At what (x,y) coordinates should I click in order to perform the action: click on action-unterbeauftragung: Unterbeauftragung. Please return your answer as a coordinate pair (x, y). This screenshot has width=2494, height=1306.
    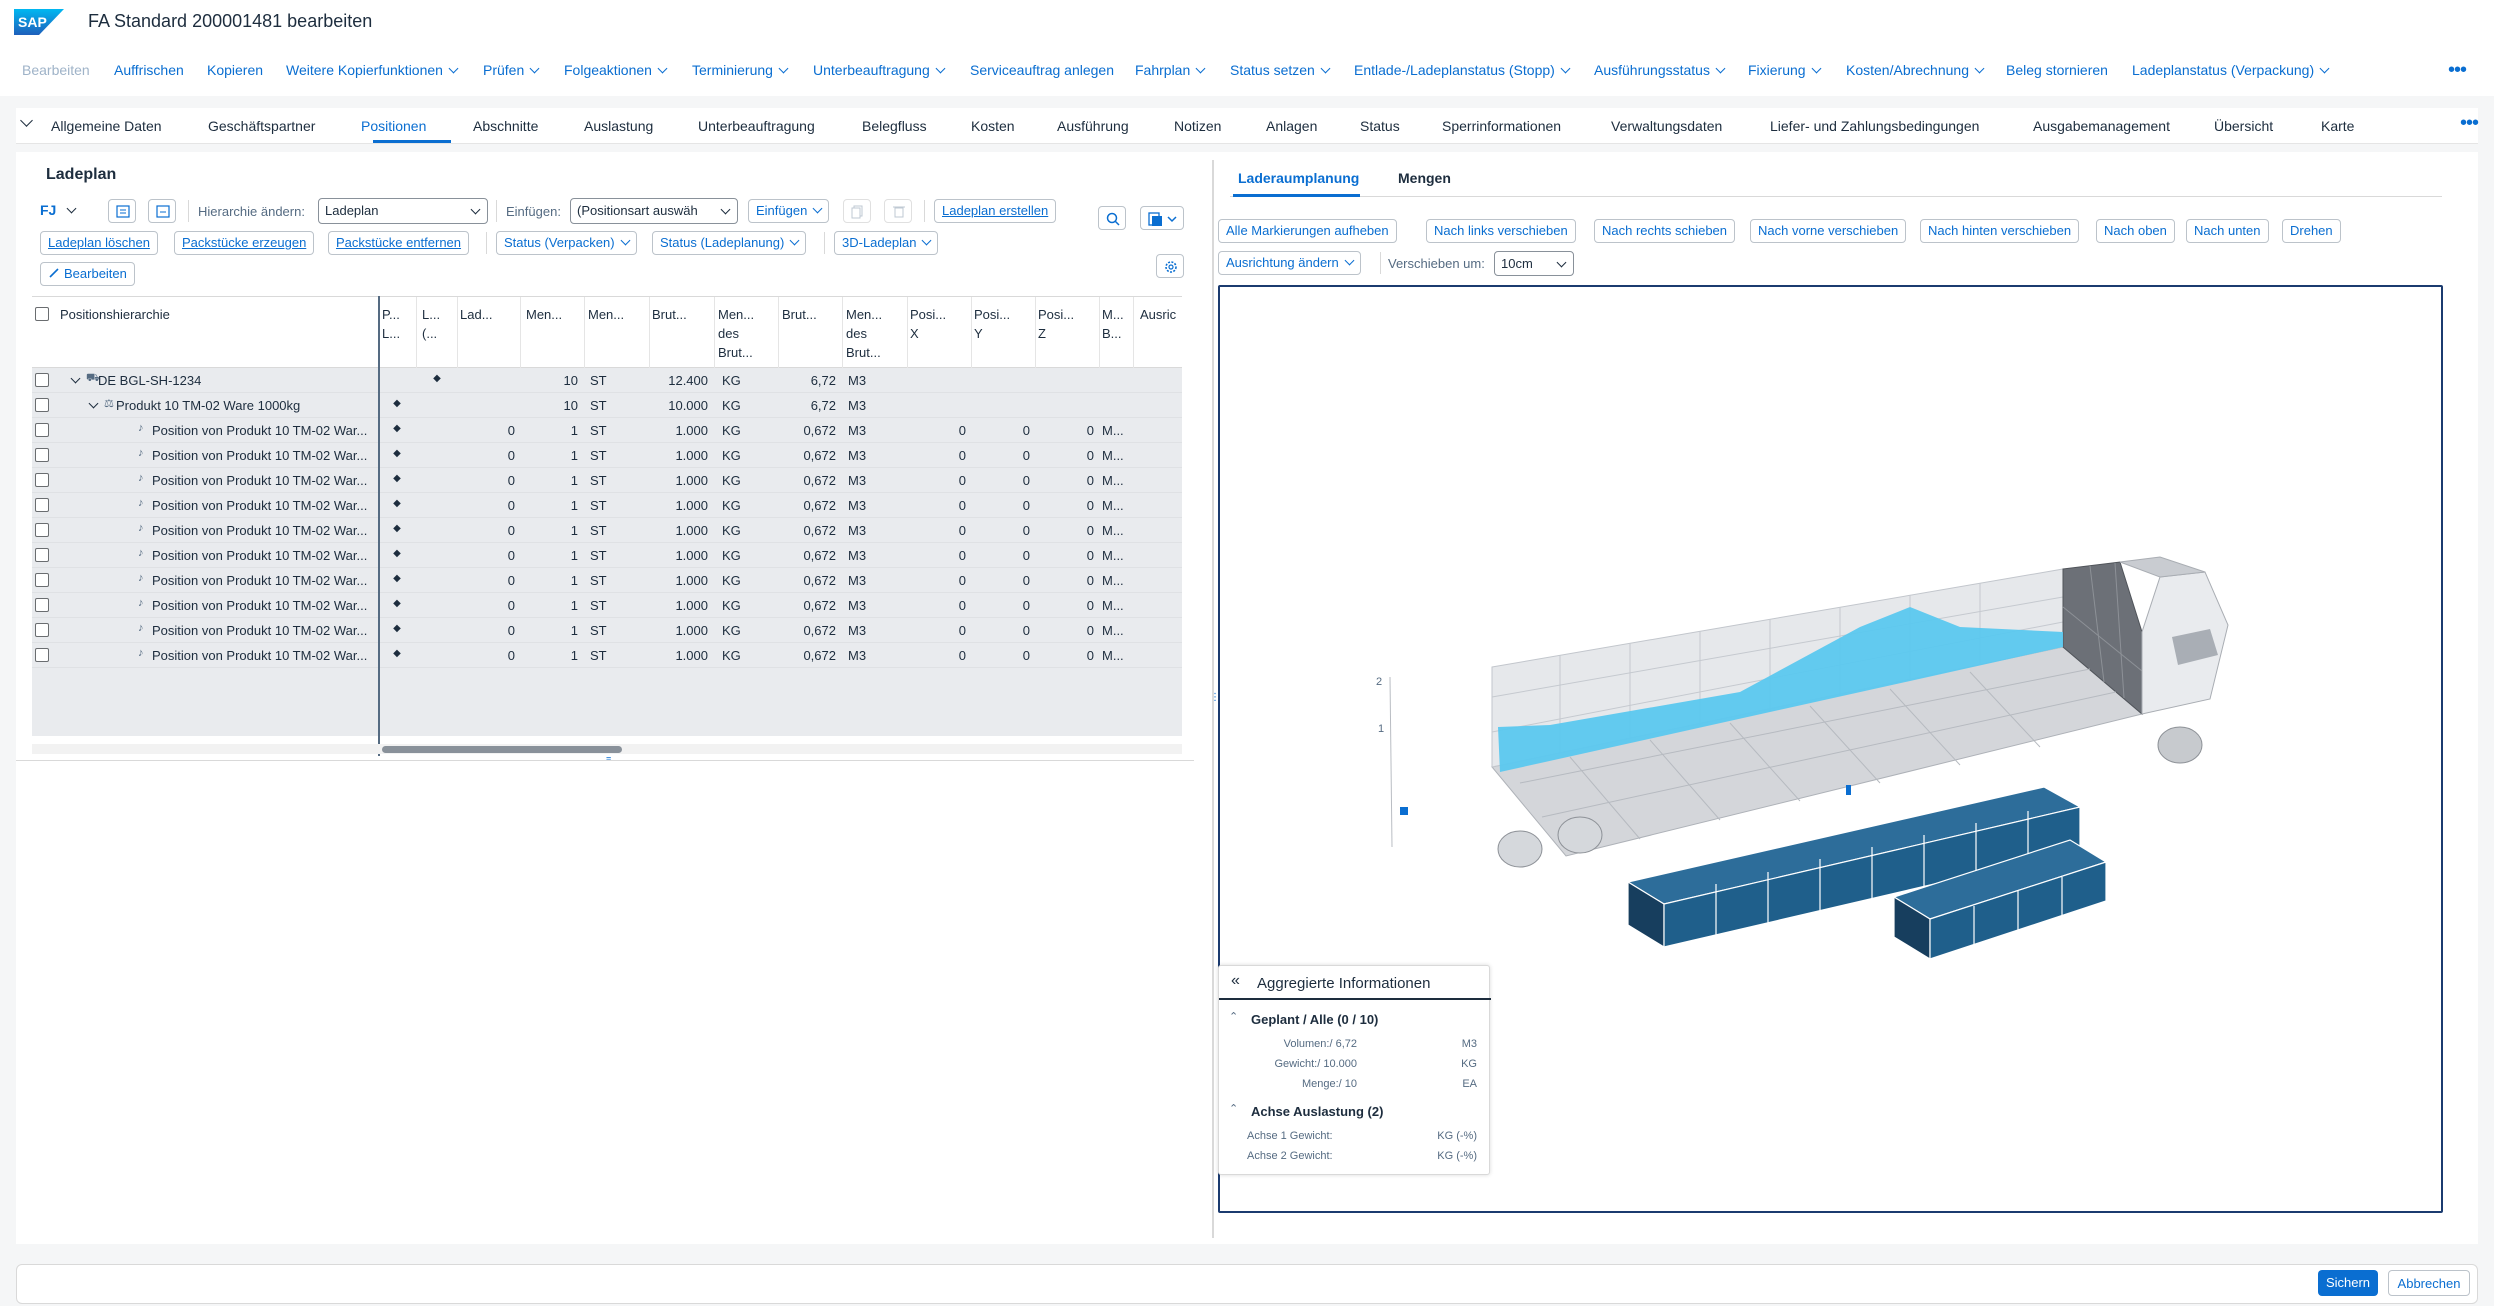
    Looking at the image, I should click on (879, 70).